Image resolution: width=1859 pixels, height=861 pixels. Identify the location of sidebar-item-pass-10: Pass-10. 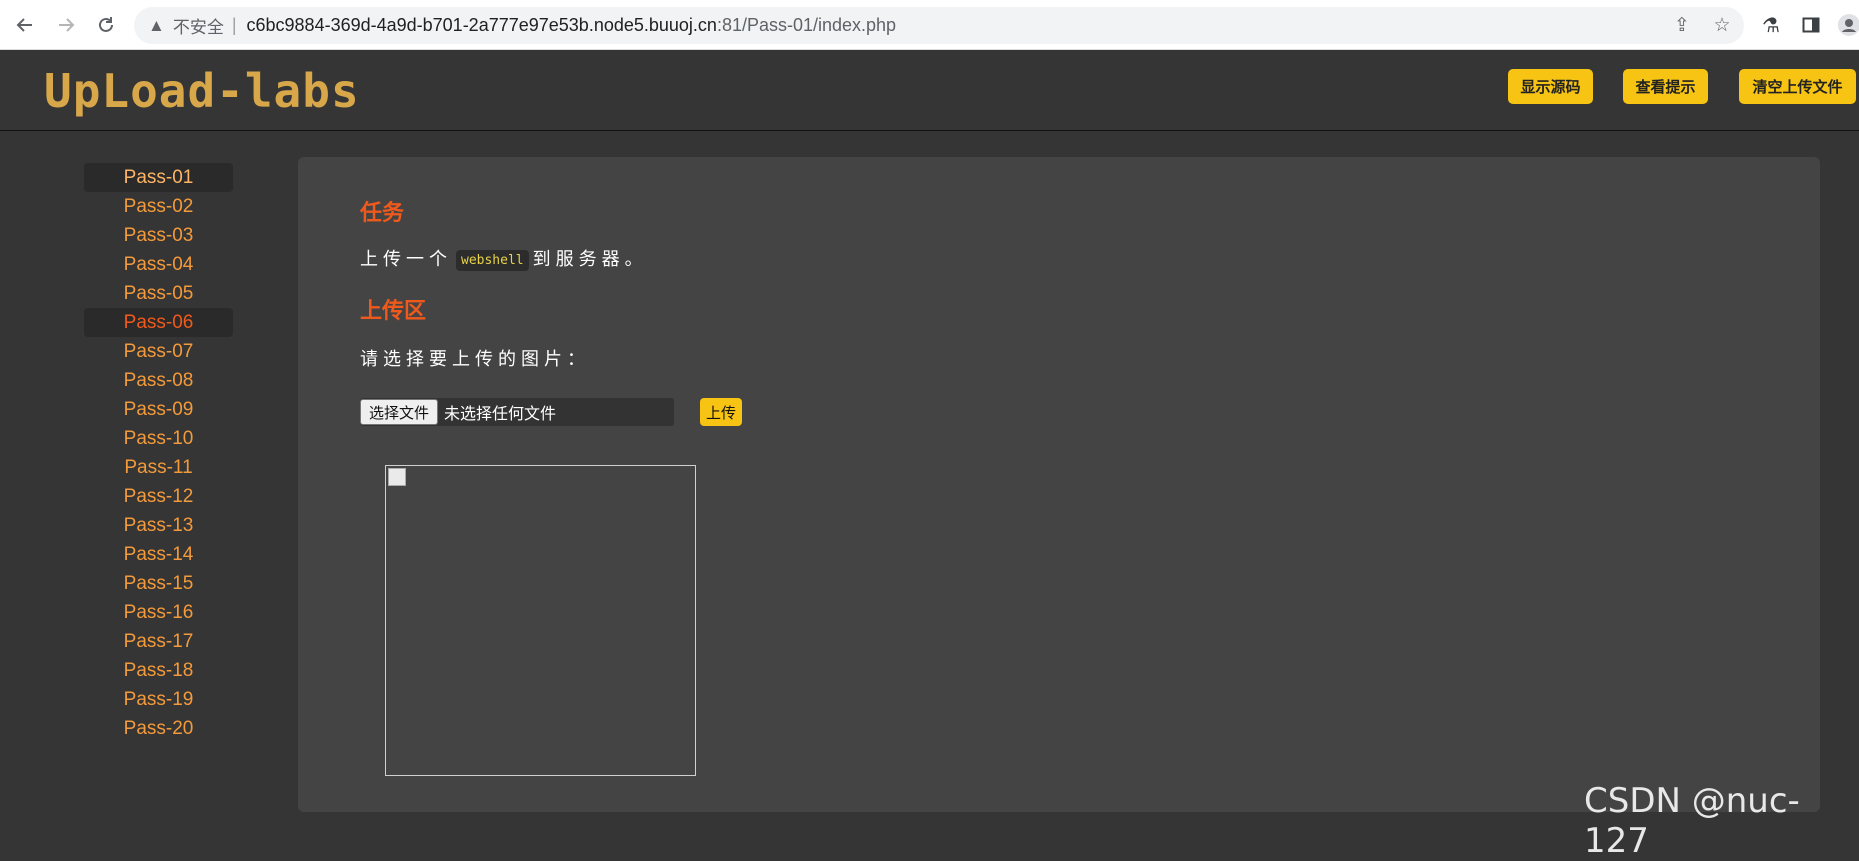
(158, 438).